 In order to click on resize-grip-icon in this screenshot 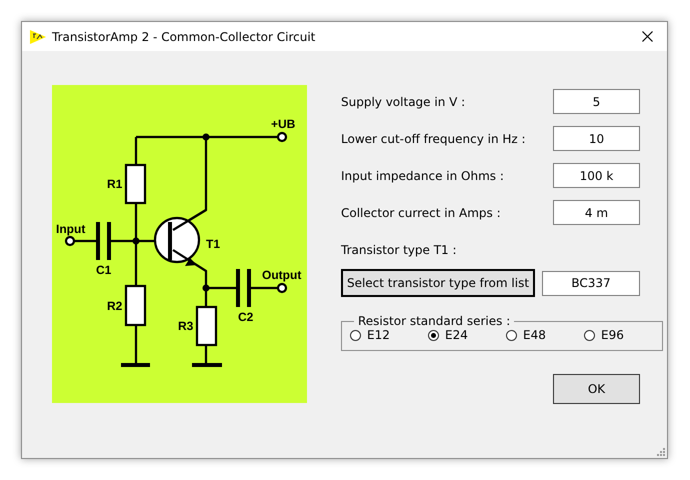, I will do `click(660, 451)`.